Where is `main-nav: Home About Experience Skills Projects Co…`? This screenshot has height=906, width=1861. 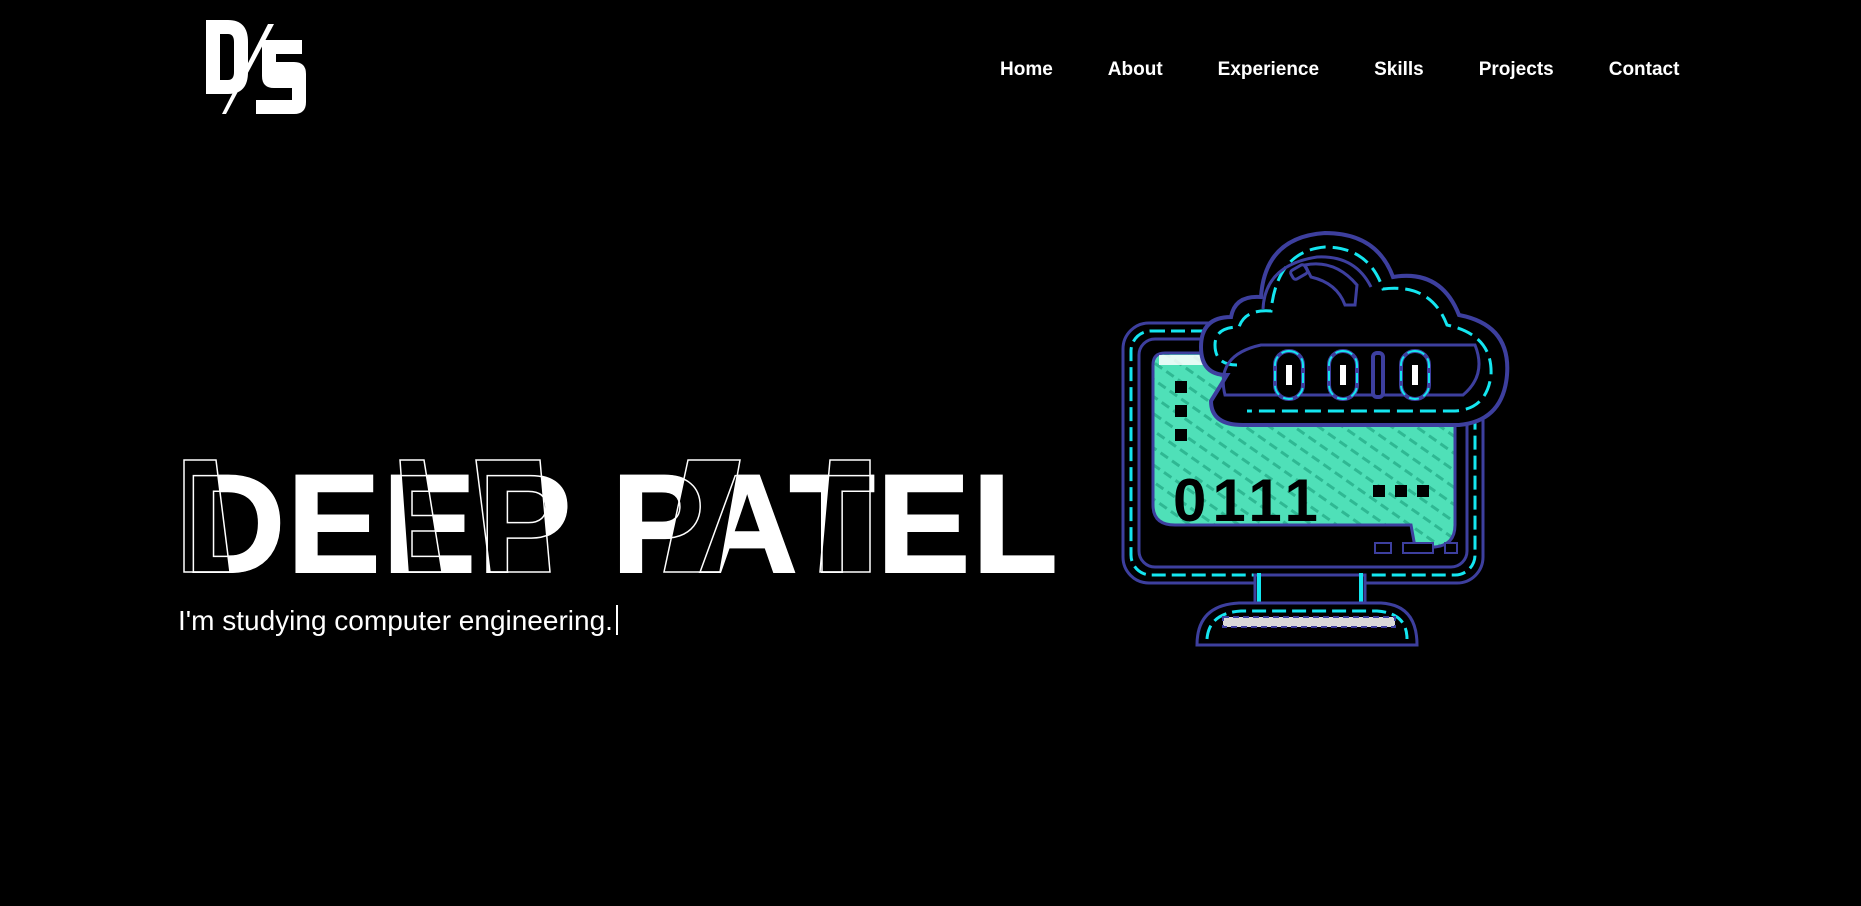
main-nav: Home About Experience Skills Projects Co… is located at coordinates (1339, 70).